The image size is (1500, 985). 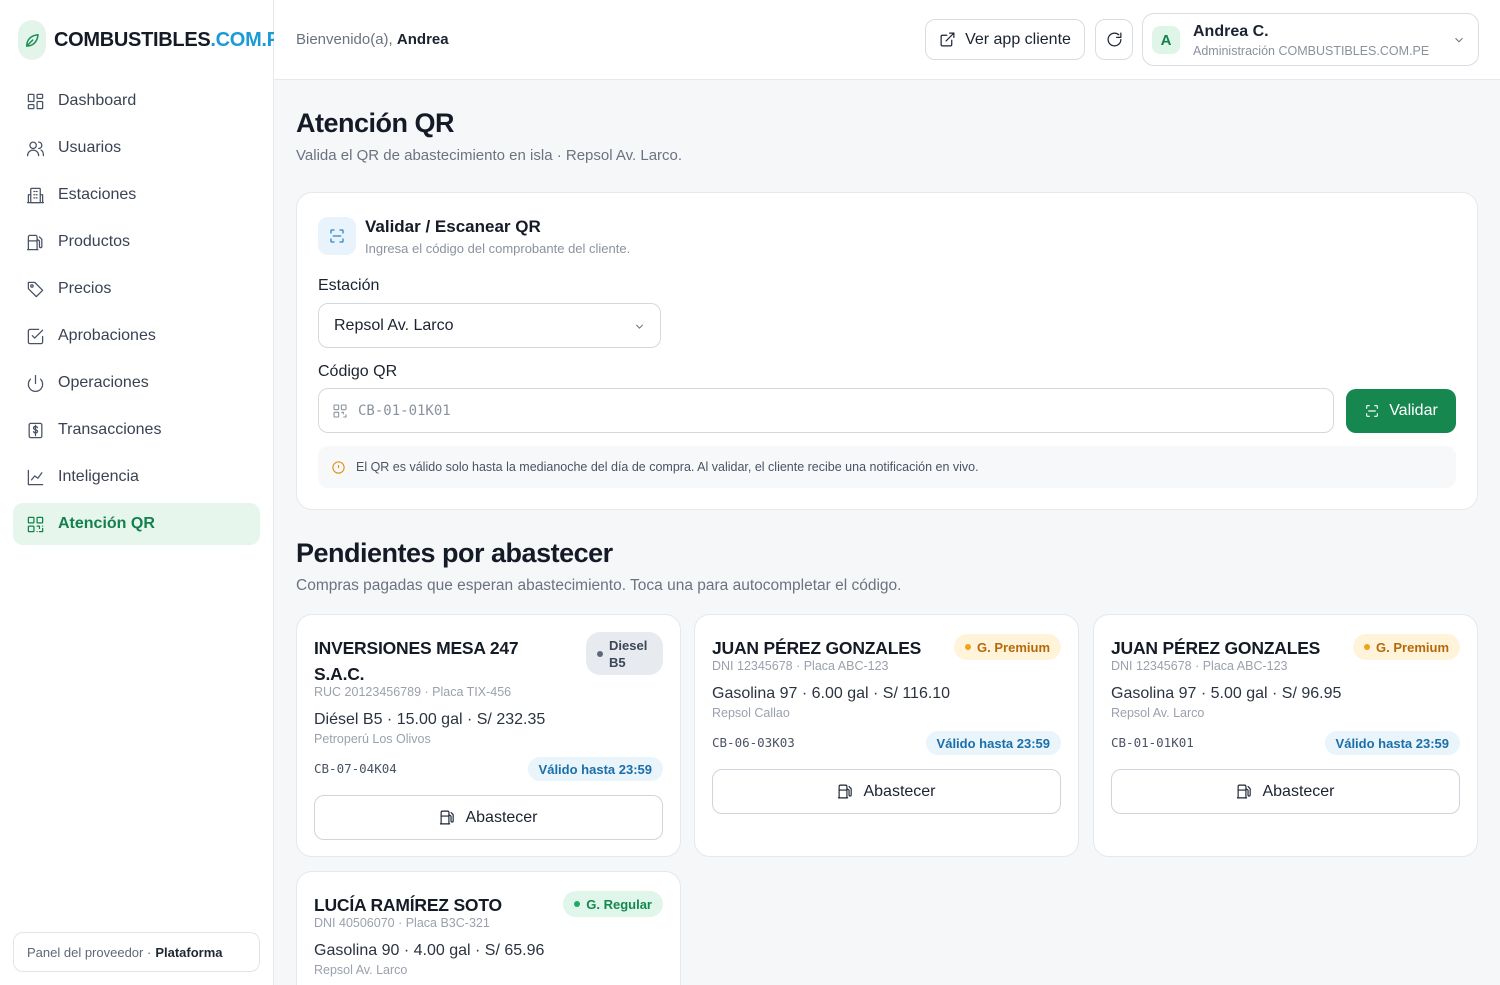 I want to click on sidebar-item-label: Aprobaciones, so click(x=107, y=335).